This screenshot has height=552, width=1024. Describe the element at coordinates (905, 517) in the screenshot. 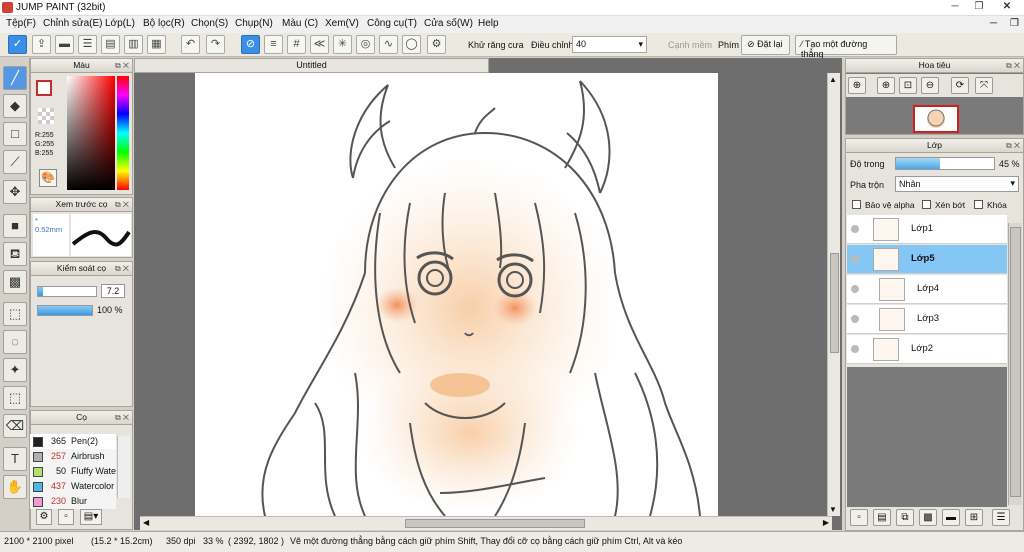

I see `duplicate-layer-icon: ⧉` at that location.